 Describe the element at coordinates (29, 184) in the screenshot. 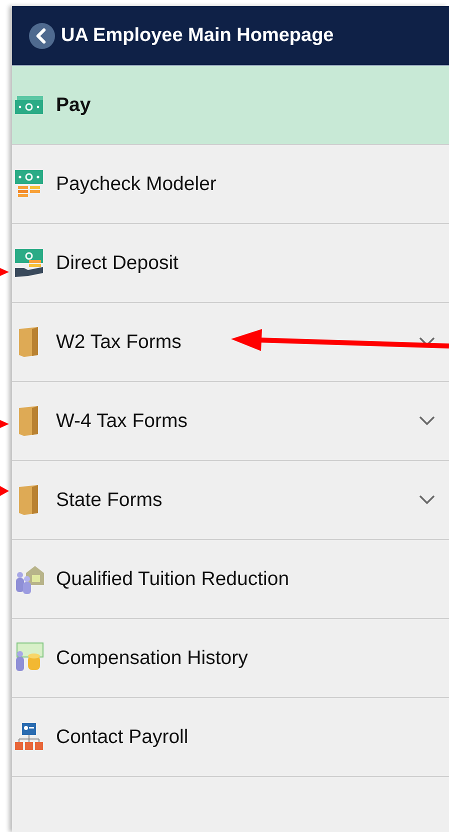

I see `cash-and-coins-icon` at that location.